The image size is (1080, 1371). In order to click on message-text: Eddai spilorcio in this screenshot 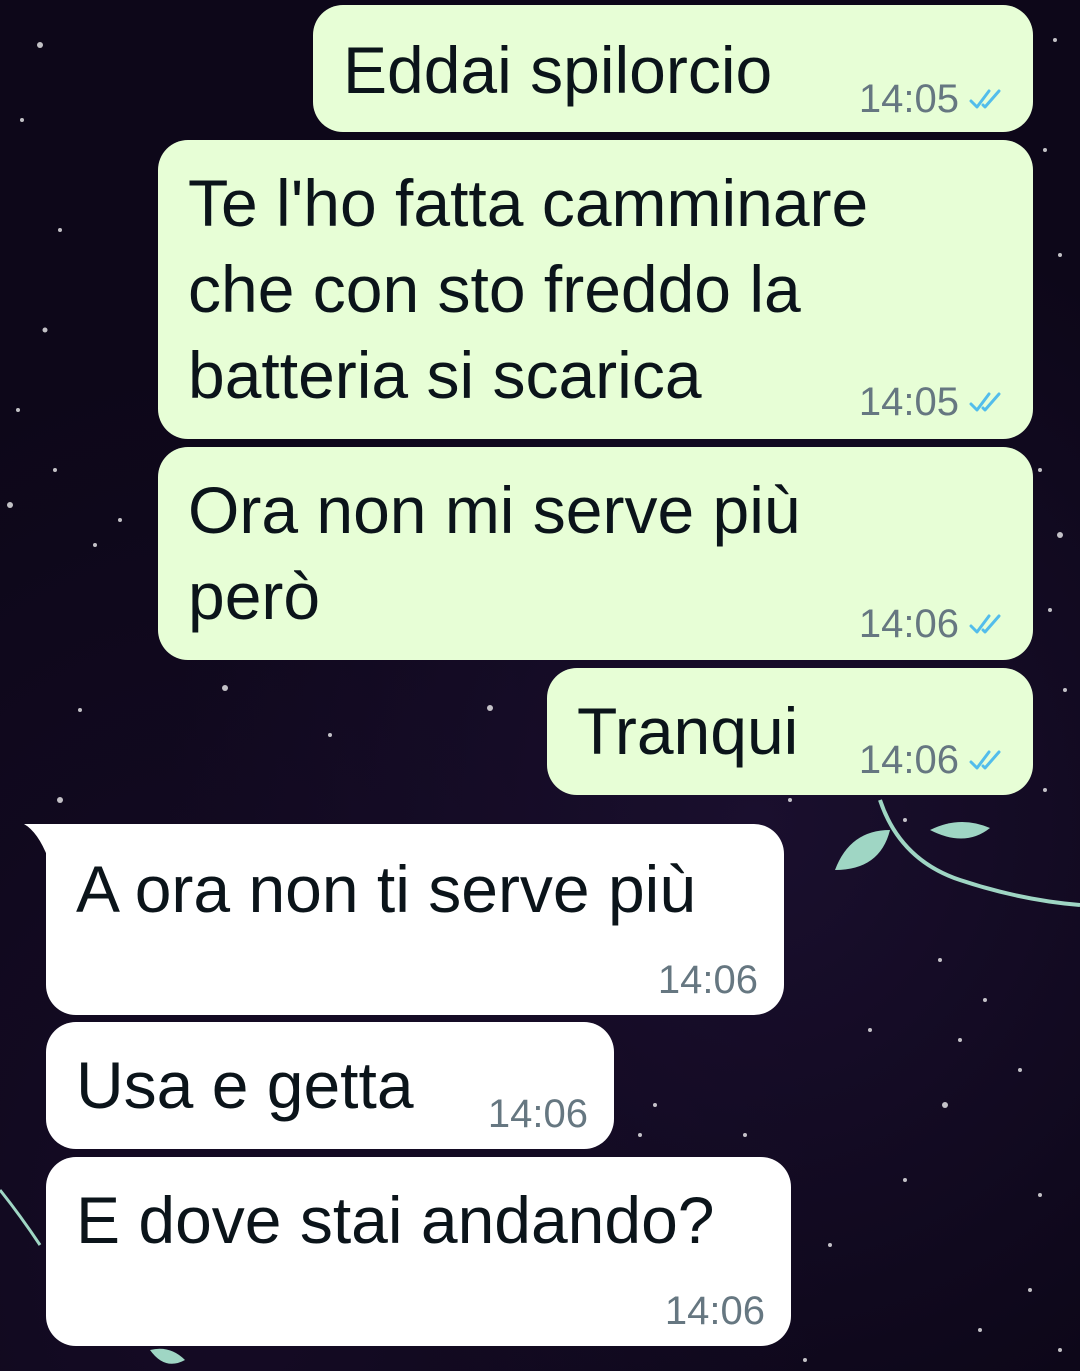, I will do `click(558, 70)`.